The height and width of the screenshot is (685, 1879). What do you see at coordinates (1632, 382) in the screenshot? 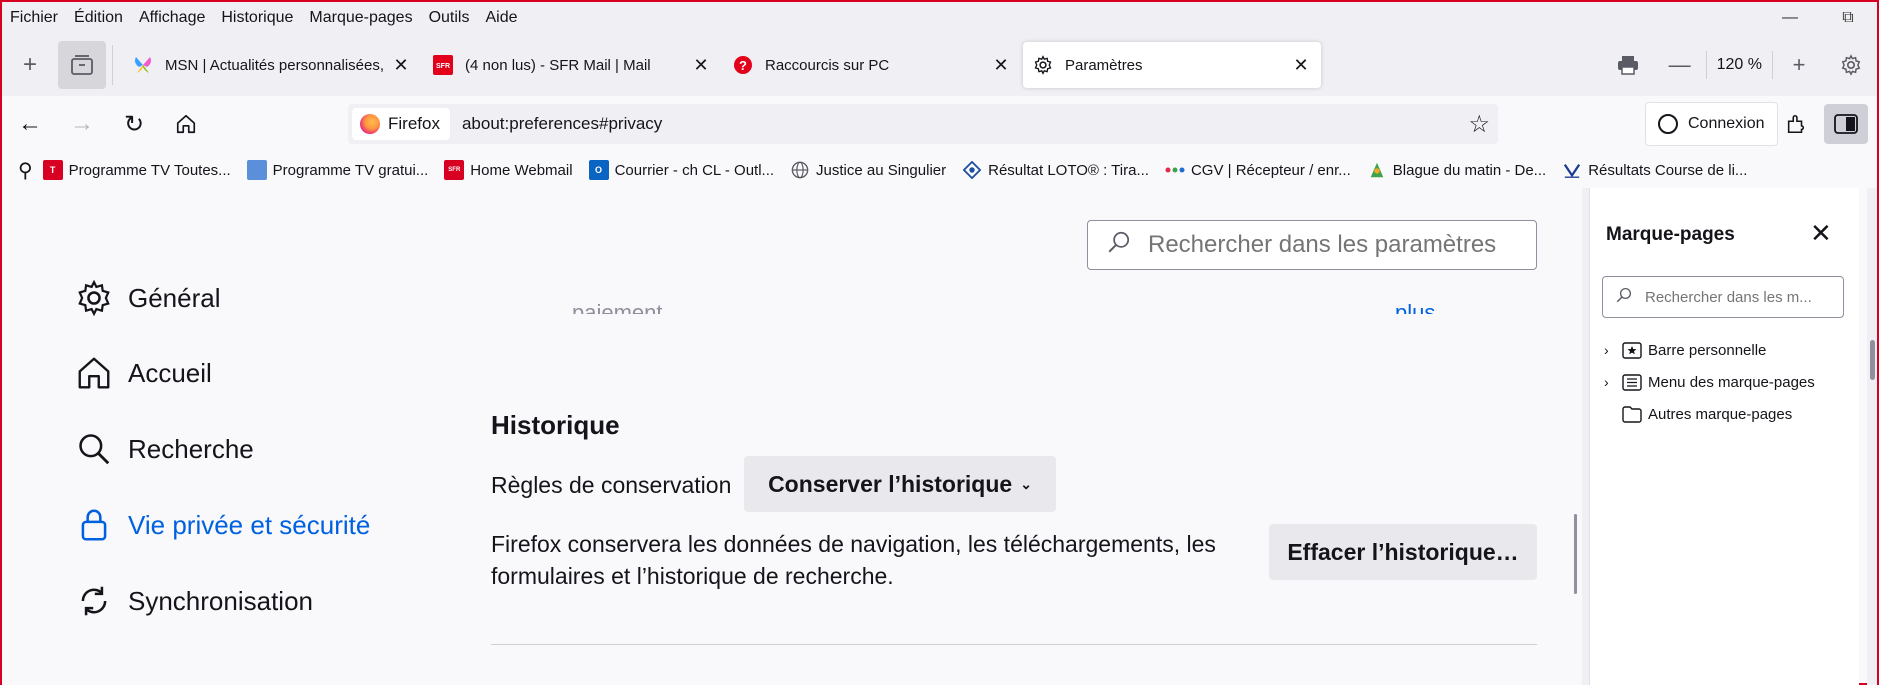
I see `bookmark-menu-icon` at bounding box center [1632, 382].